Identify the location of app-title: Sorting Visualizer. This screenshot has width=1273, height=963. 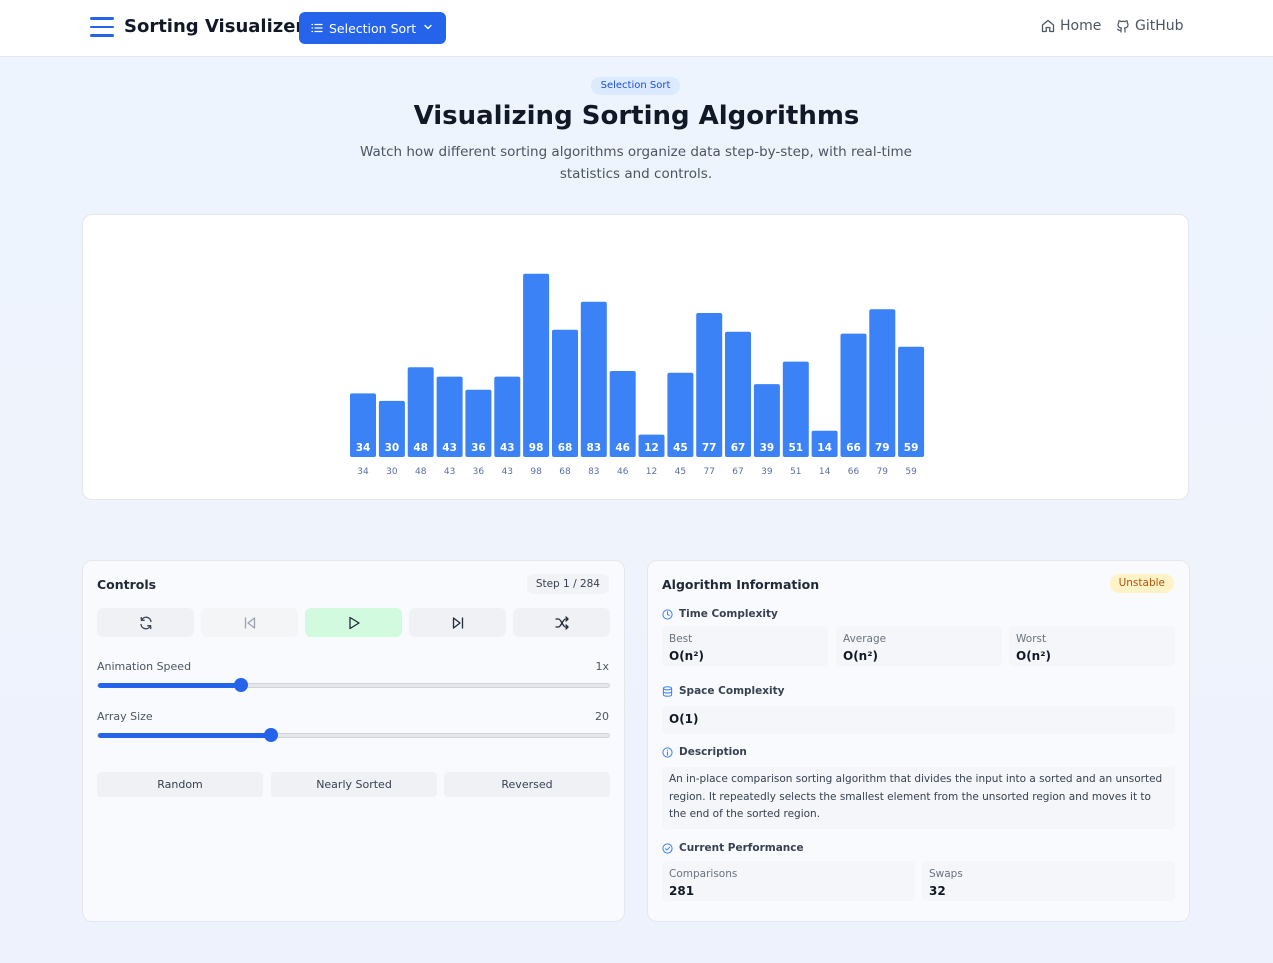
(214, 26).